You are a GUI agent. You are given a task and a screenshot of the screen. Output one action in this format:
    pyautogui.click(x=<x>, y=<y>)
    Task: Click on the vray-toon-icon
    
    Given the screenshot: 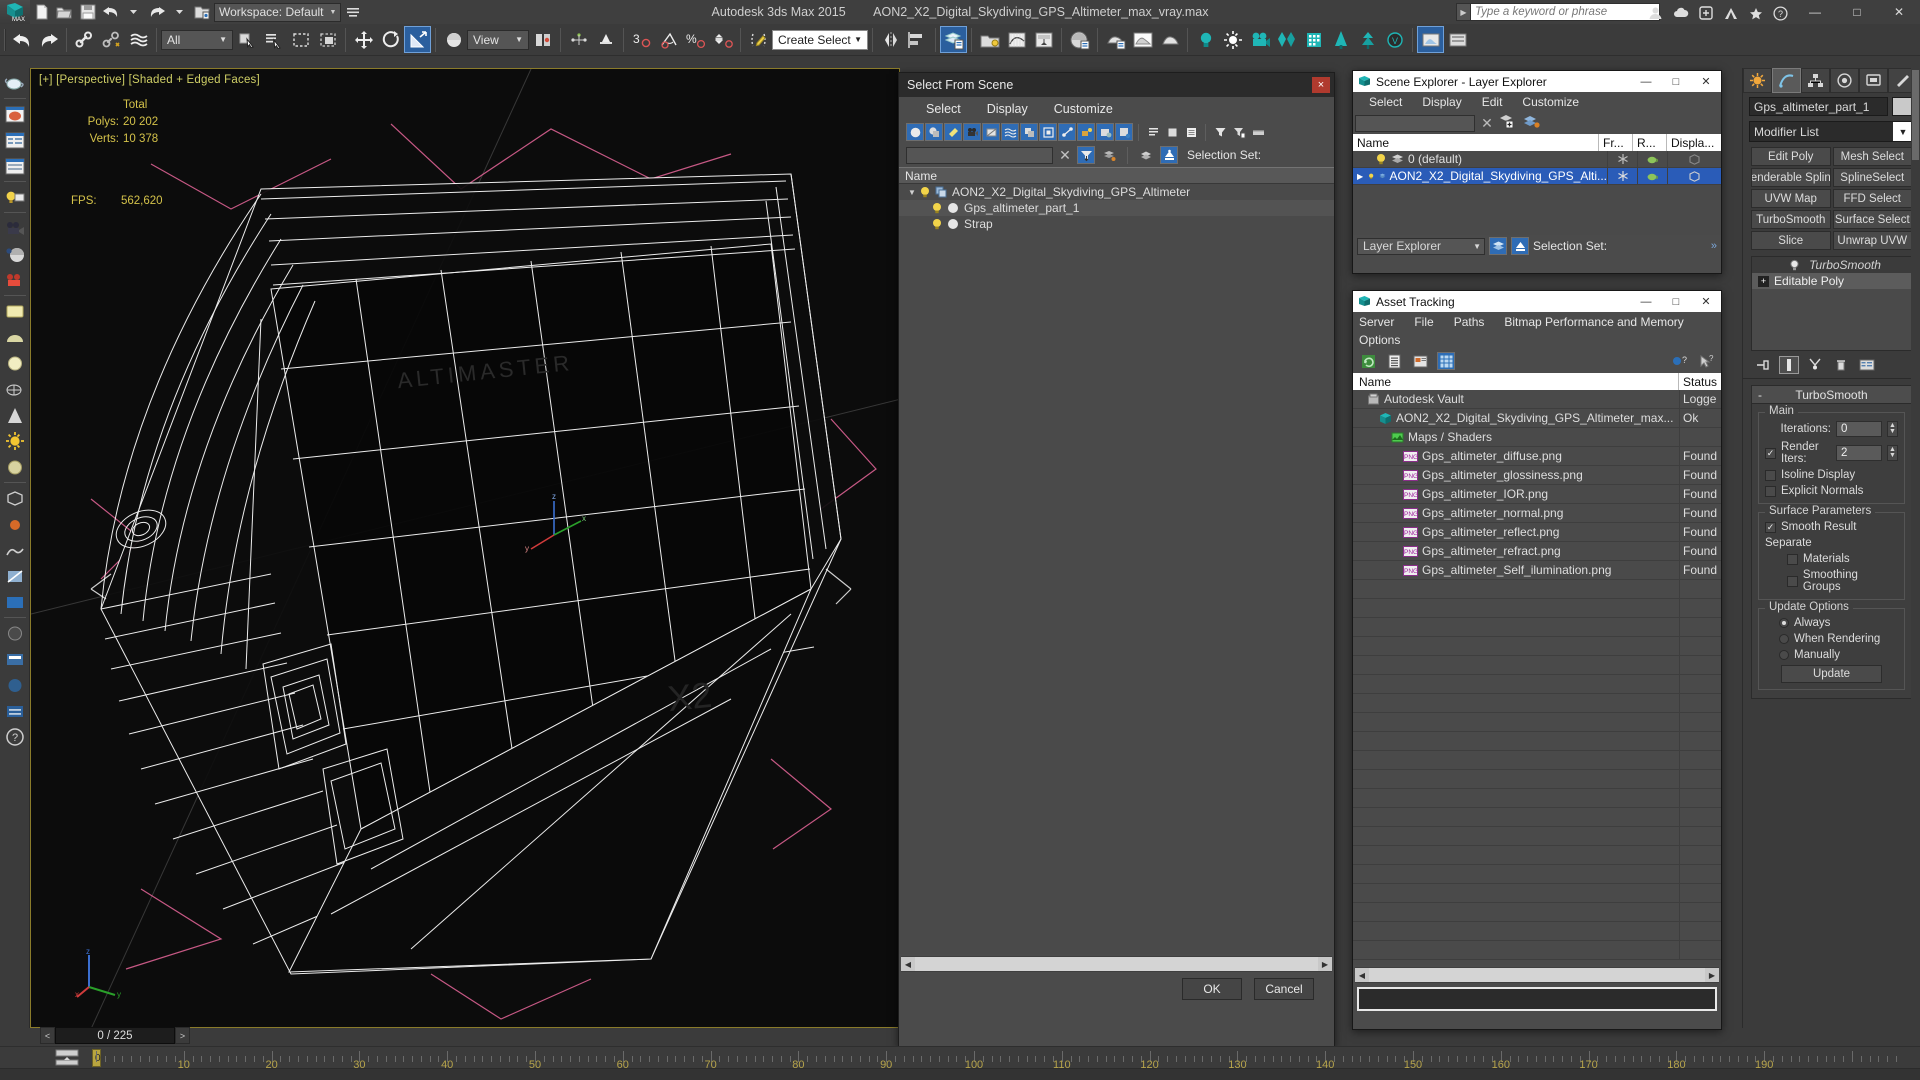 What is the action you would take?
    pyautogui.click(x=15, y=659)
    